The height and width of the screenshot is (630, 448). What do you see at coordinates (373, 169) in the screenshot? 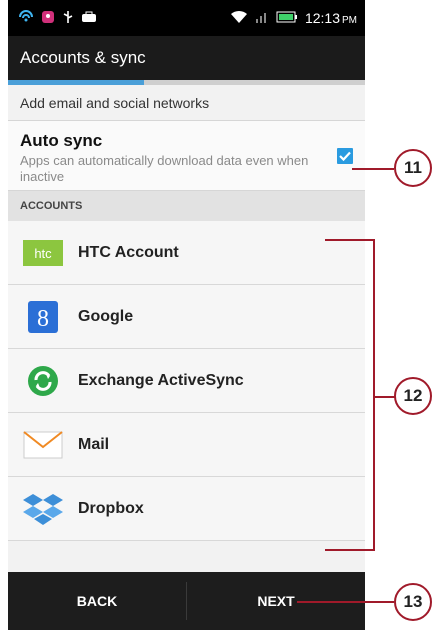
I see `callout-11-leader` at bounding box center [373, 169].